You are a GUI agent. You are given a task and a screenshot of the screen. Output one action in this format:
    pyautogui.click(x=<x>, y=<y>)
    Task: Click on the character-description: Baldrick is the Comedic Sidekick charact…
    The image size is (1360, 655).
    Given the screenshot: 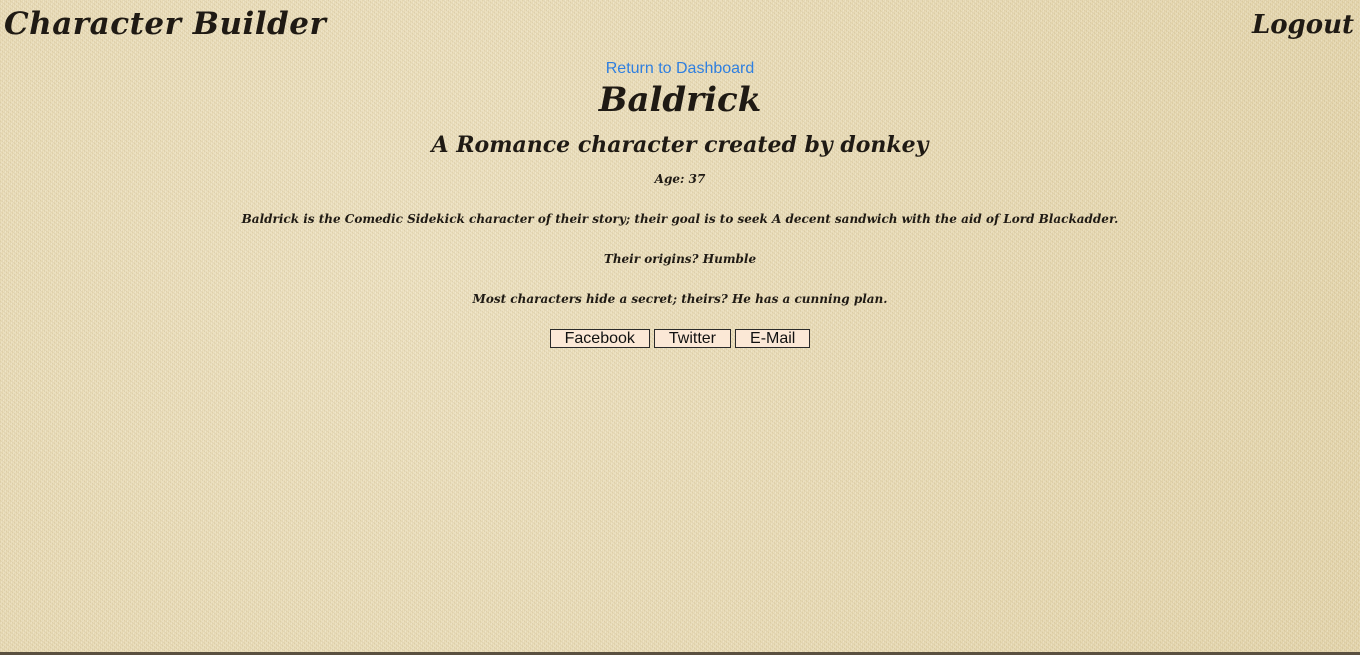 What is the action you would take?
    pyautogui.click(x=680, y=219)
    